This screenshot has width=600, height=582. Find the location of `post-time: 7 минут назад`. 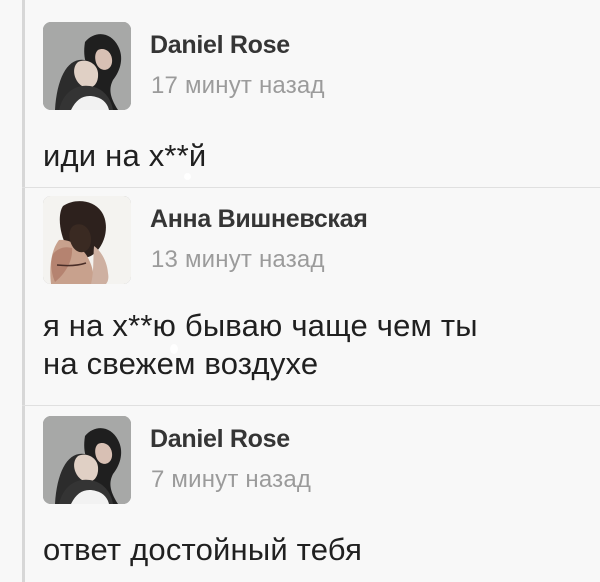

post-time: 7 минут назад is located at coordinates (231, 479).